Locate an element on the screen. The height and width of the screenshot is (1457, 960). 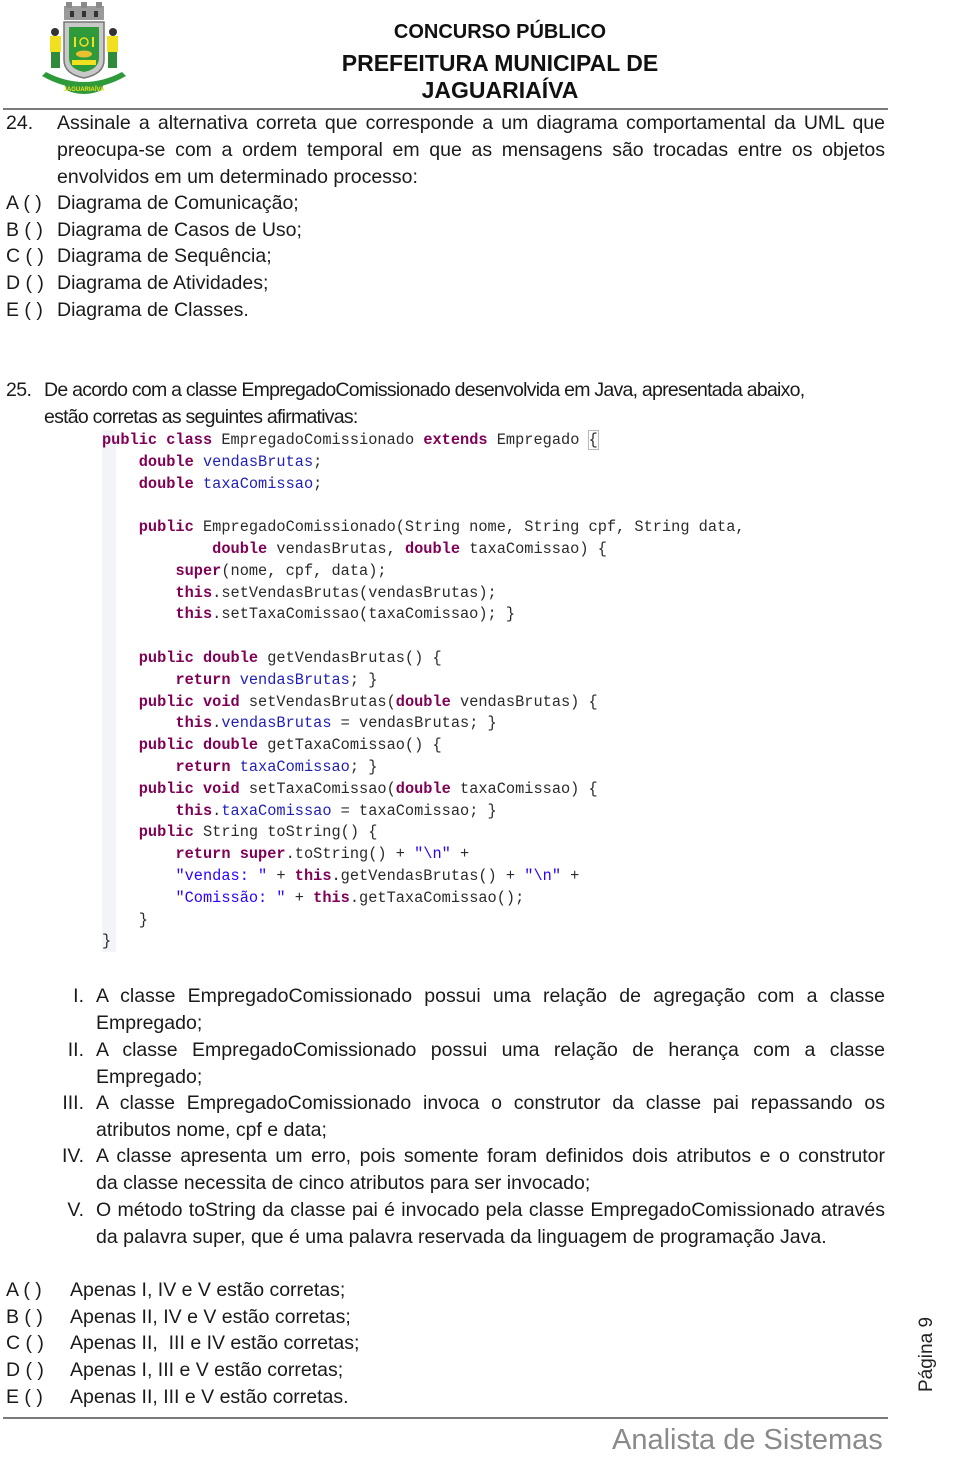
option-text: Apenas II, III e IV estão corretas; is located at coordinates (215, 1343).